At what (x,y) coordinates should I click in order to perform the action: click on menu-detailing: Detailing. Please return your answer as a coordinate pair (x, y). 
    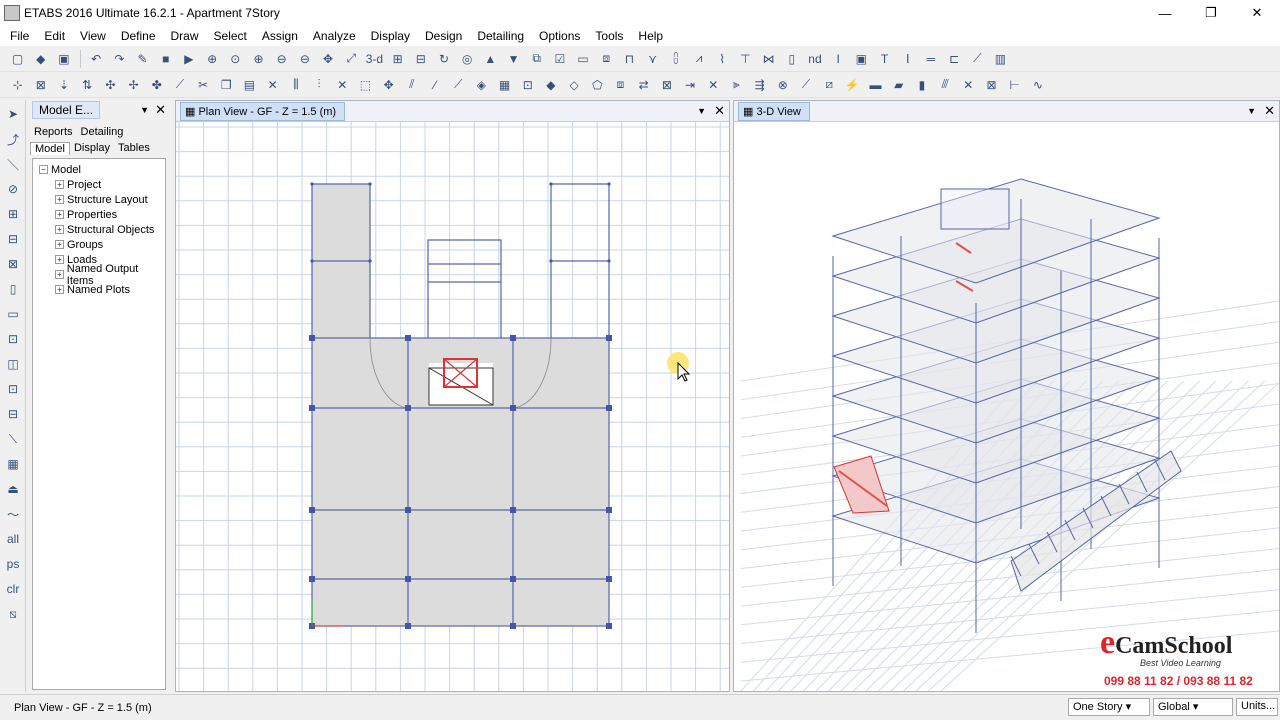
    Looking at the image, I should click on (502, 36).